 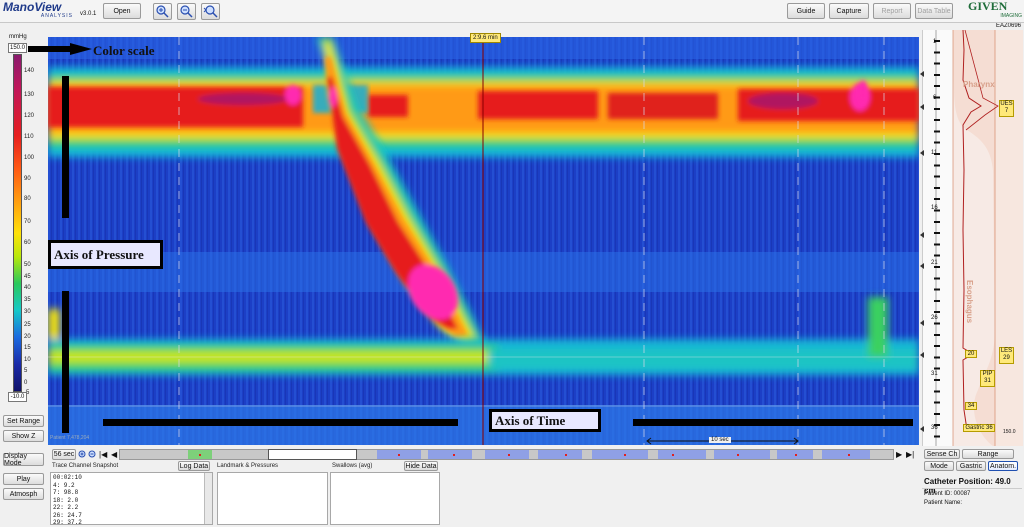 What do you see at coordinates (27, 222) in the screenshot?
I see `scale-tick: 70` at bounding box center [27, 222].